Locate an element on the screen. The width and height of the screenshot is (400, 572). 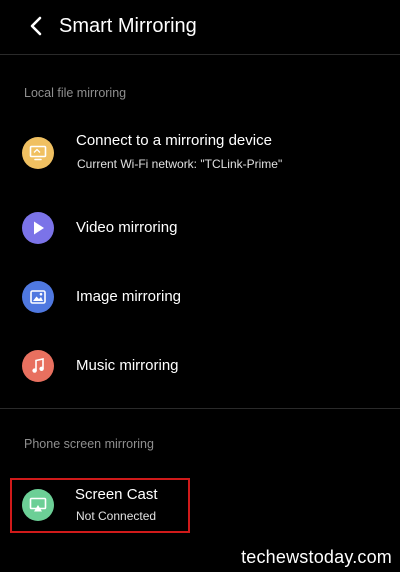
section-label-local: Local file mirroring is located at coordinates (75, 93).